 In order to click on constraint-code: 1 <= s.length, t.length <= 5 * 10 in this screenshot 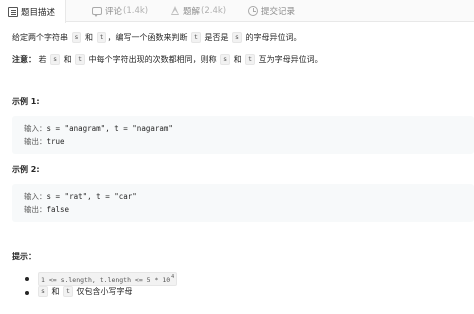, I will do `click(106, 280)`.